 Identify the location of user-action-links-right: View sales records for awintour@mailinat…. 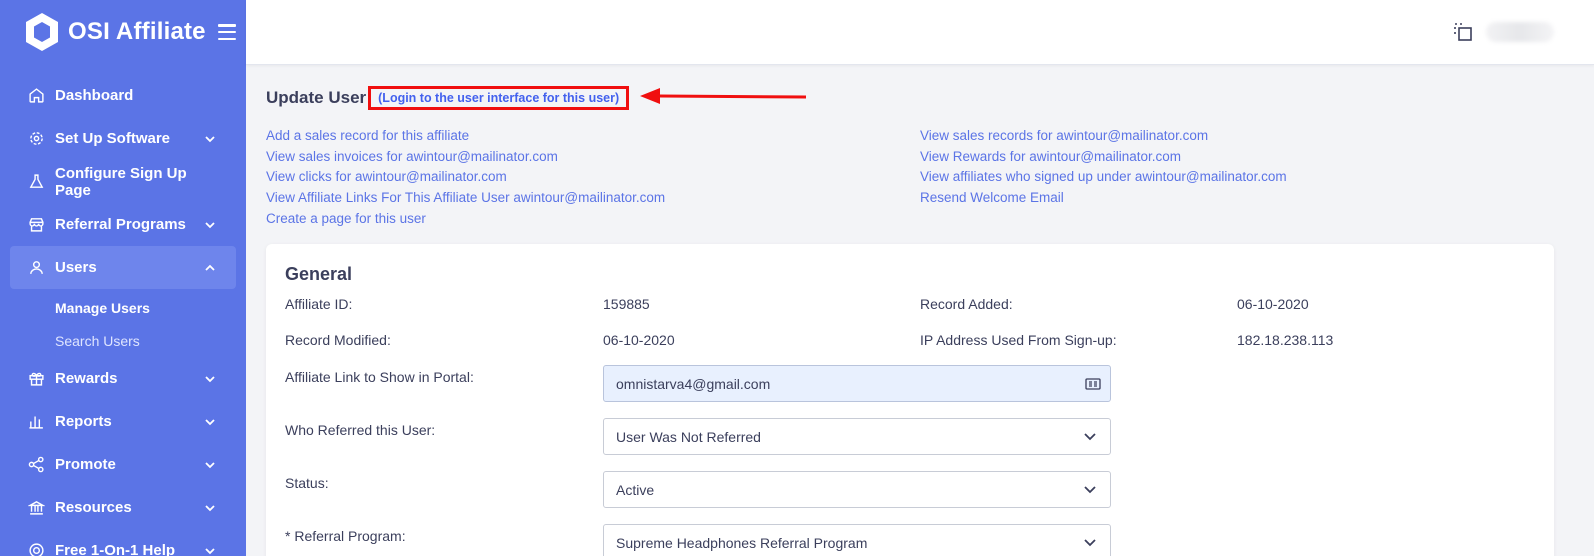
(1103, 167).